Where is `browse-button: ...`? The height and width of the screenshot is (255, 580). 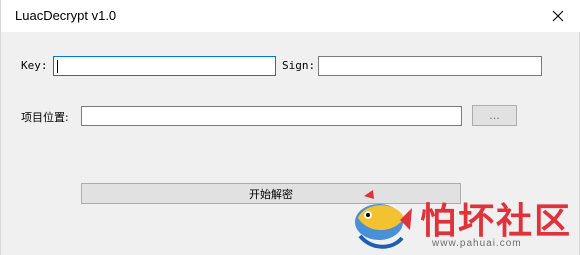
browse-button: ... is located at coordinates (494, 115).